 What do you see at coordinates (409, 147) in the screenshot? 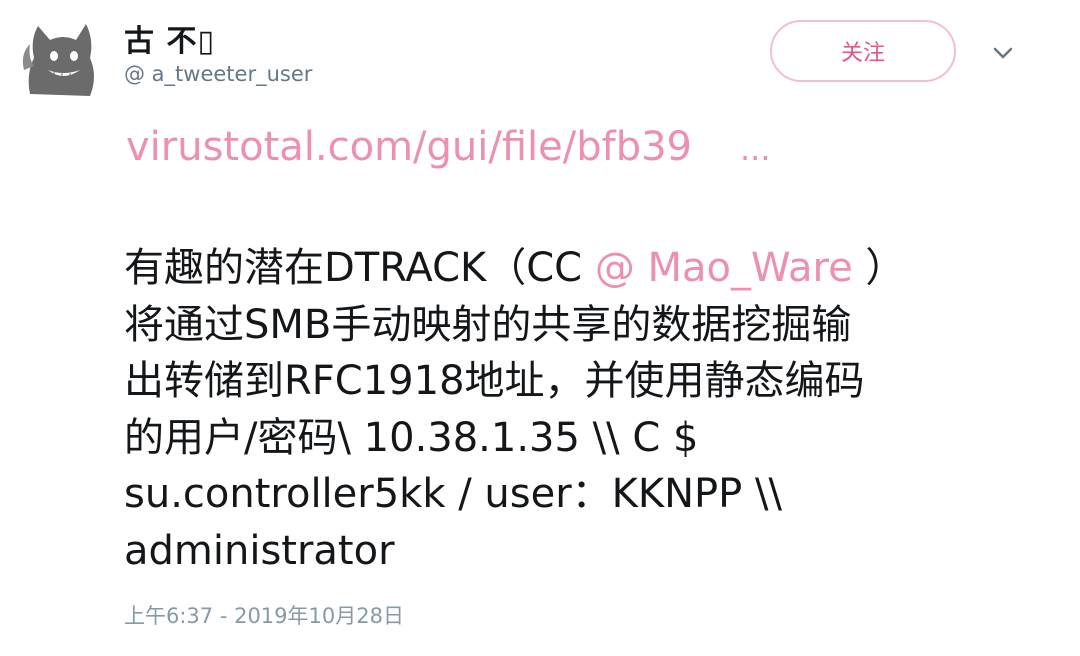
I see `tweet-link-url: virustotal.com/gui/file/bfb39` at bounding box center [409, 147].